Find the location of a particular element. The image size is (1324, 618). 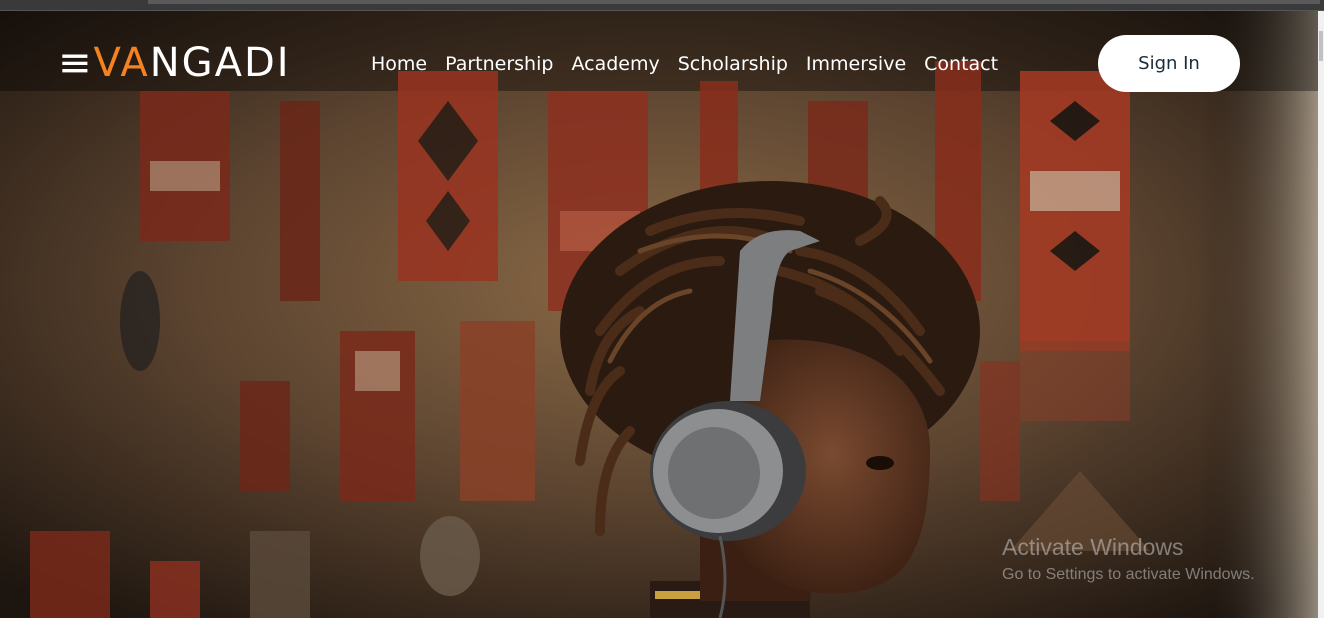

scrollbar-thumb is located at coordinates (1321, 46).